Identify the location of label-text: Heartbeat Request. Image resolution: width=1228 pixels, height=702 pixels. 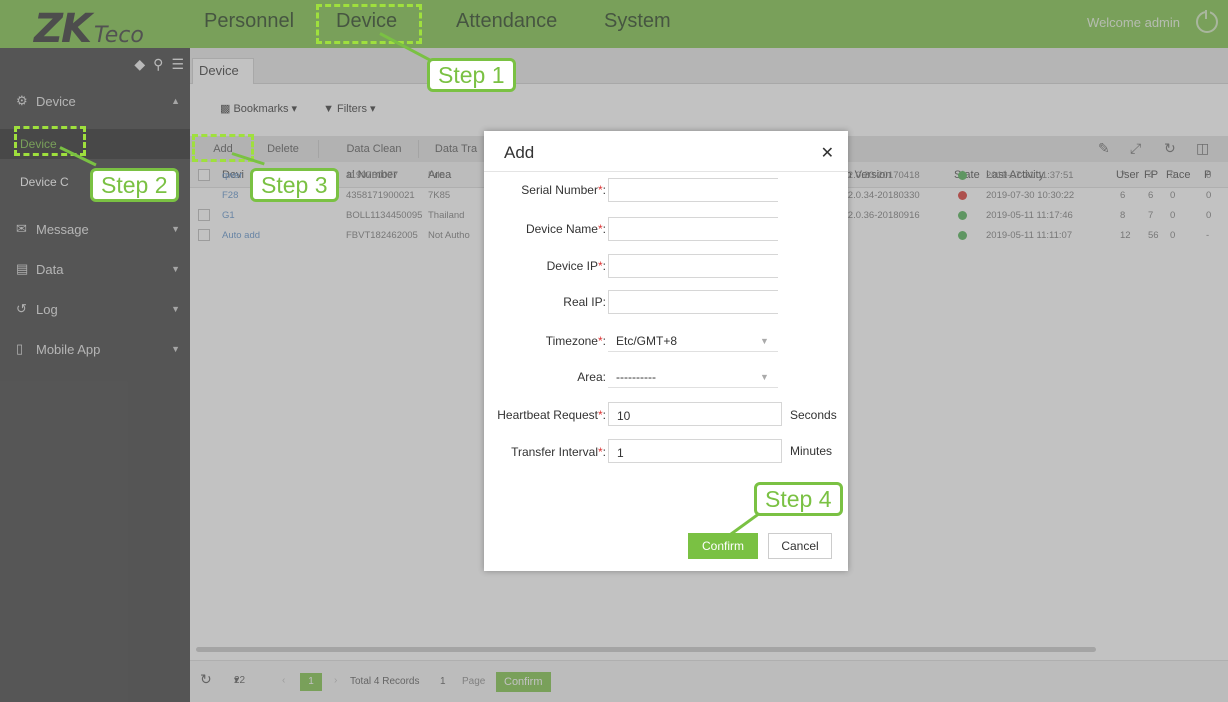
(547, 415).